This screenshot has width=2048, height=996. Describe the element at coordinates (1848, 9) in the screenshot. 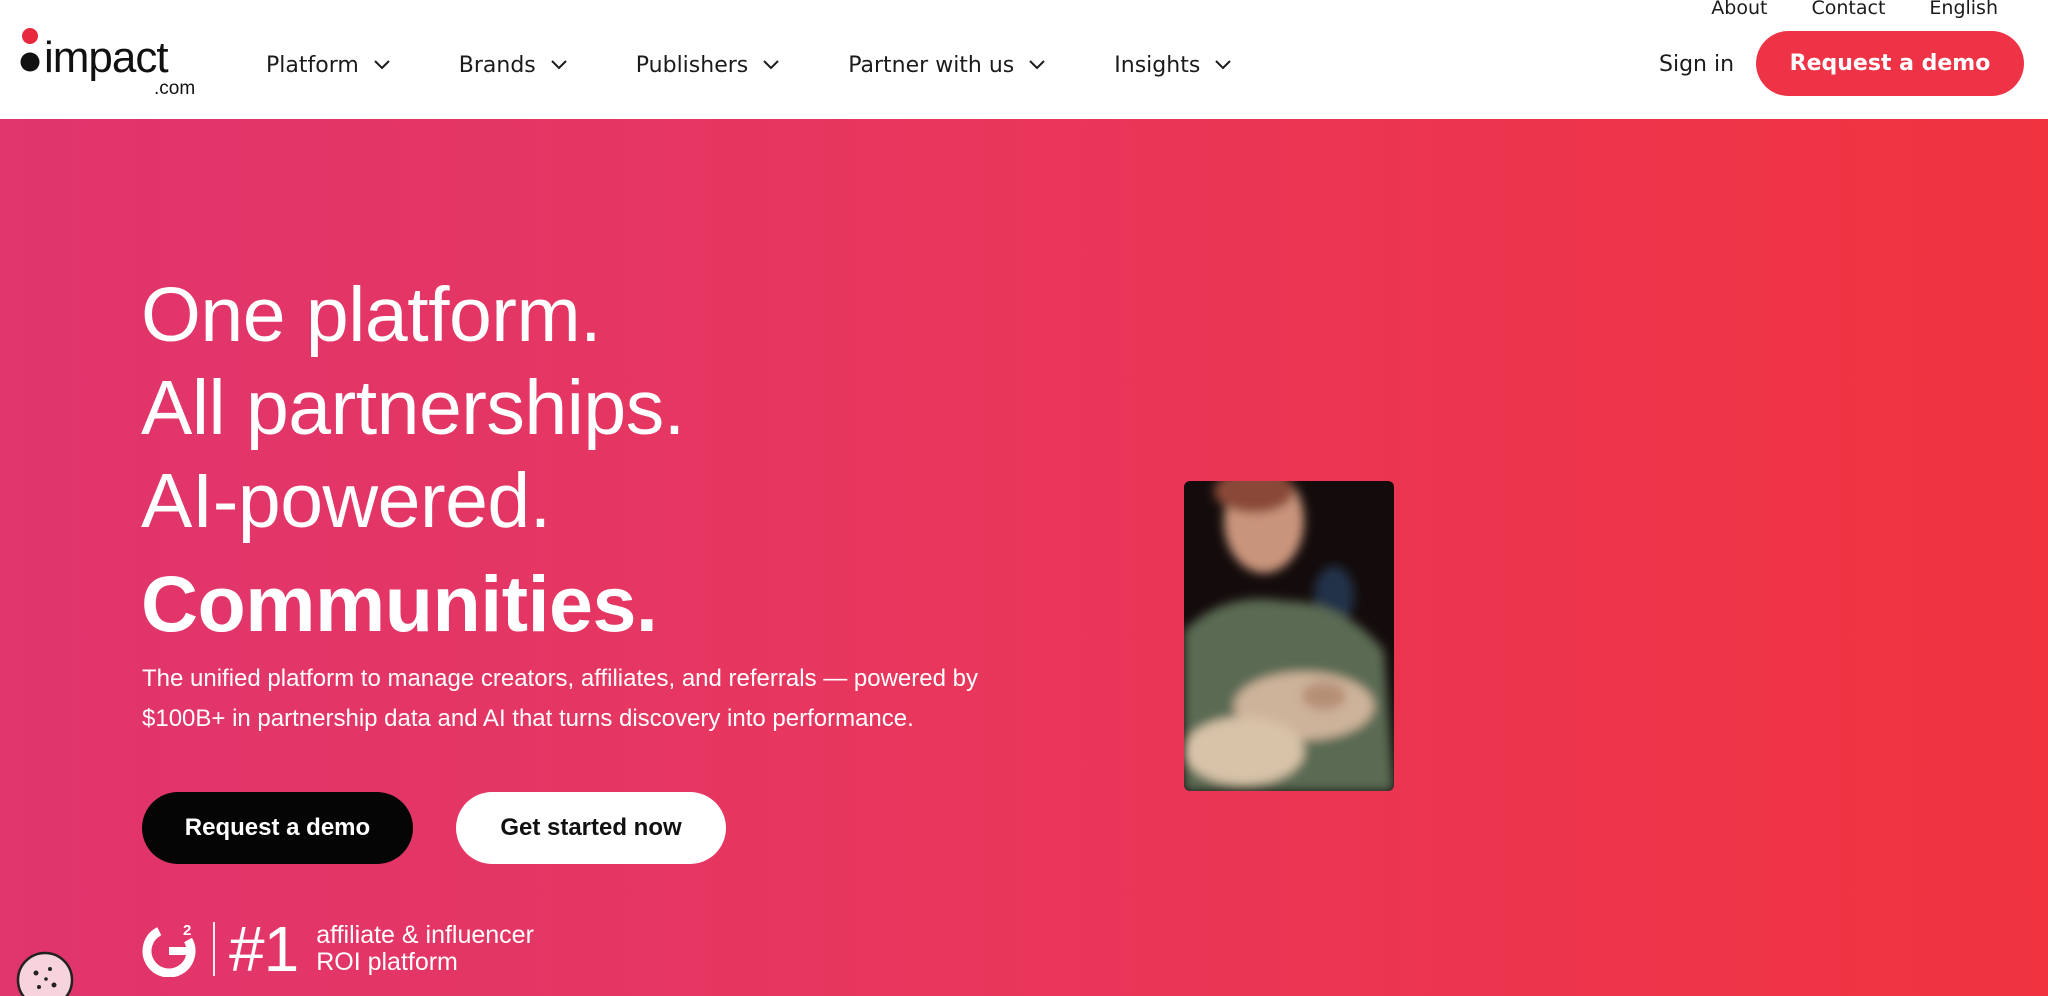

I see `contact-link: Contact` at that location.